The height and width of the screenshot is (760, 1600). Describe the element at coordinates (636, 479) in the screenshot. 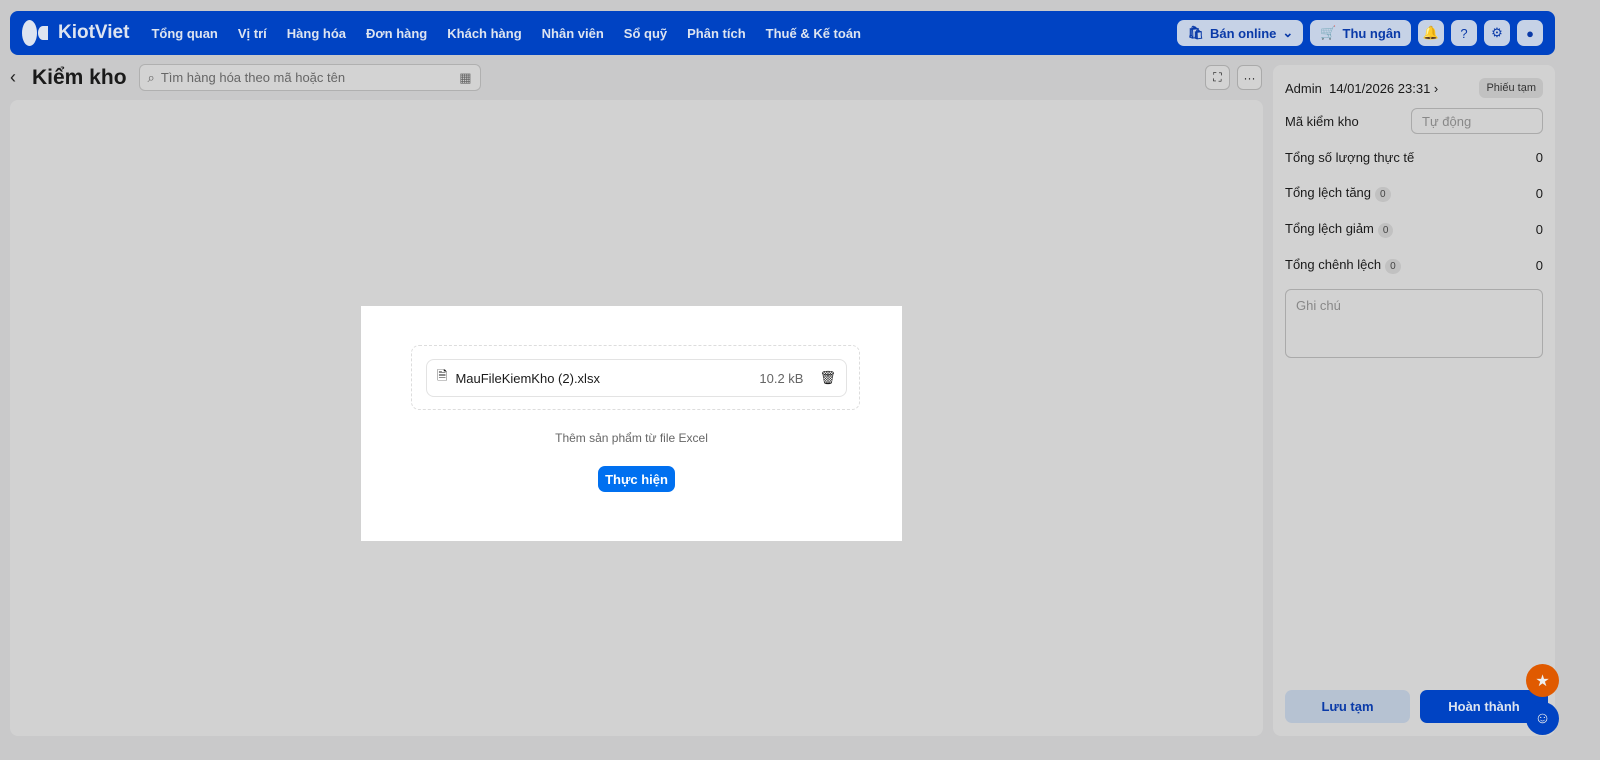

I see `execute-button: Thực hiện` at that location.